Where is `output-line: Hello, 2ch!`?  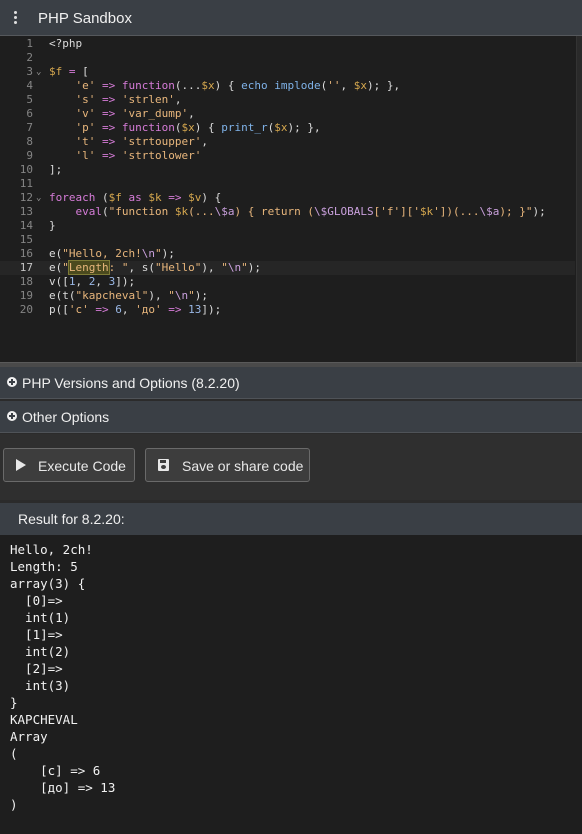
output-line: Hello, 2ch! is located at coordinates (51, 549).